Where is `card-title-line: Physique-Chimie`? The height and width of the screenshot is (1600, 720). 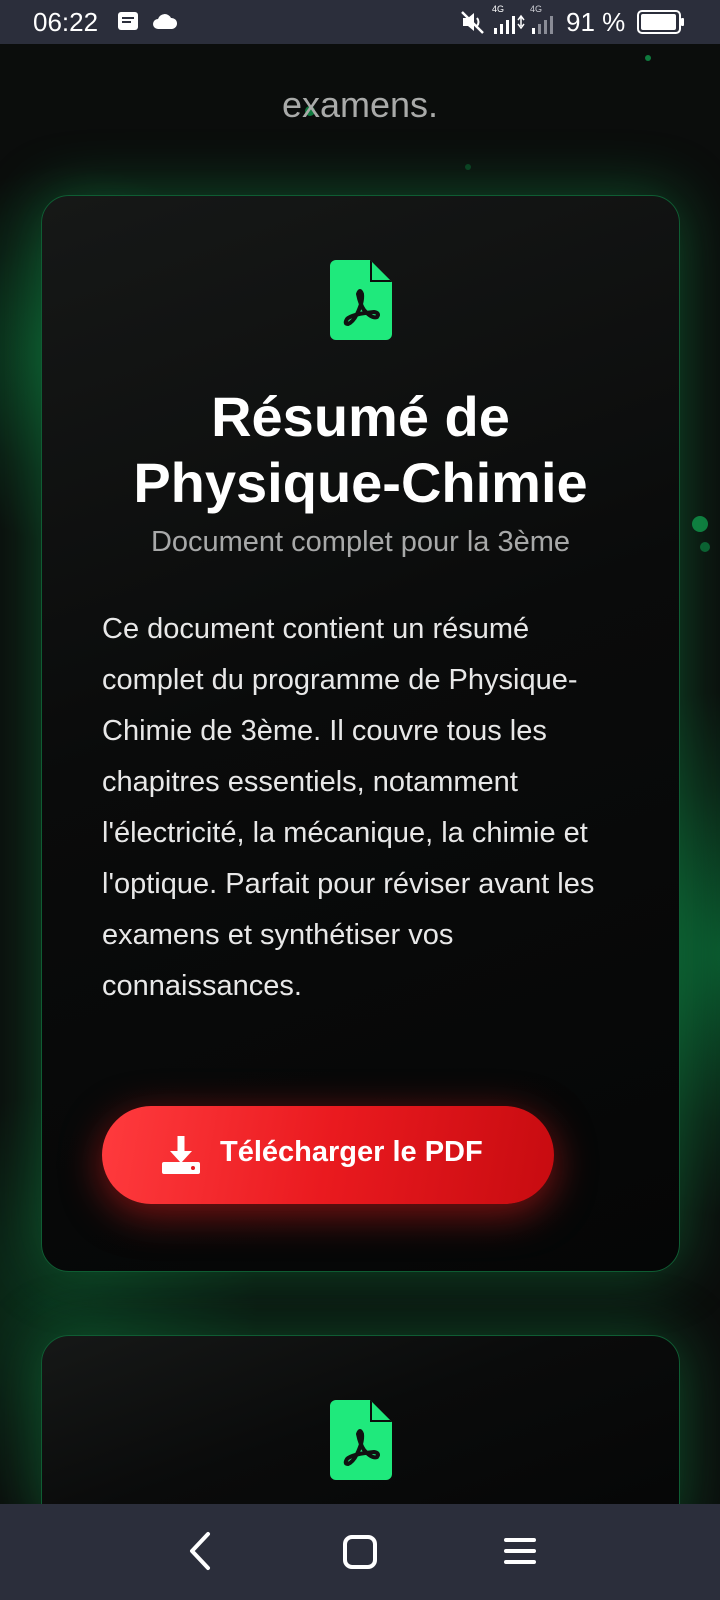
card-title-line: Physique-Chimie is located at coordinates (360, 482).